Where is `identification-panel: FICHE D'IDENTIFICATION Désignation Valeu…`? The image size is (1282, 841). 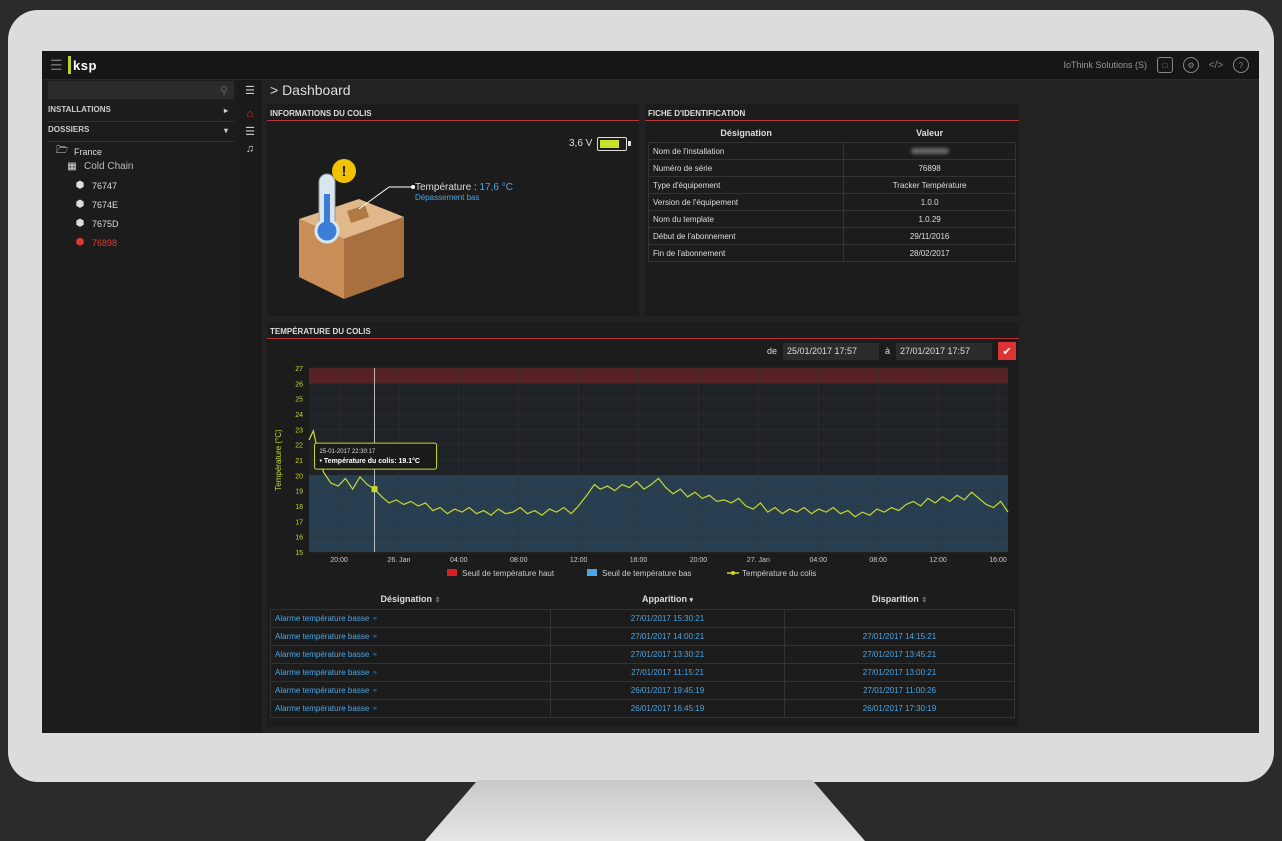 identification-panel: FICHE D'IDENTIFICATION Désignation Valeu… is located at coordinates (832, 210).